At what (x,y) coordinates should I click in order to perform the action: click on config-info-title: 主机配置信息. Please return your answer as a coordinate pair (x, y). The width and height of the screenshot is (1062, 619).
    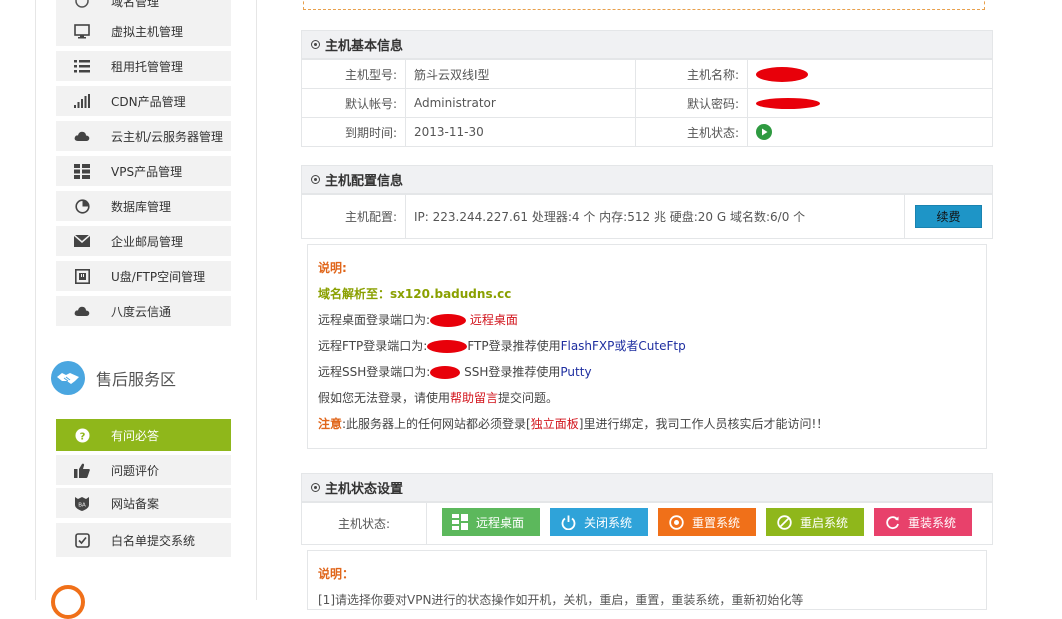
    Looking at the image, I should click on (364, 181).